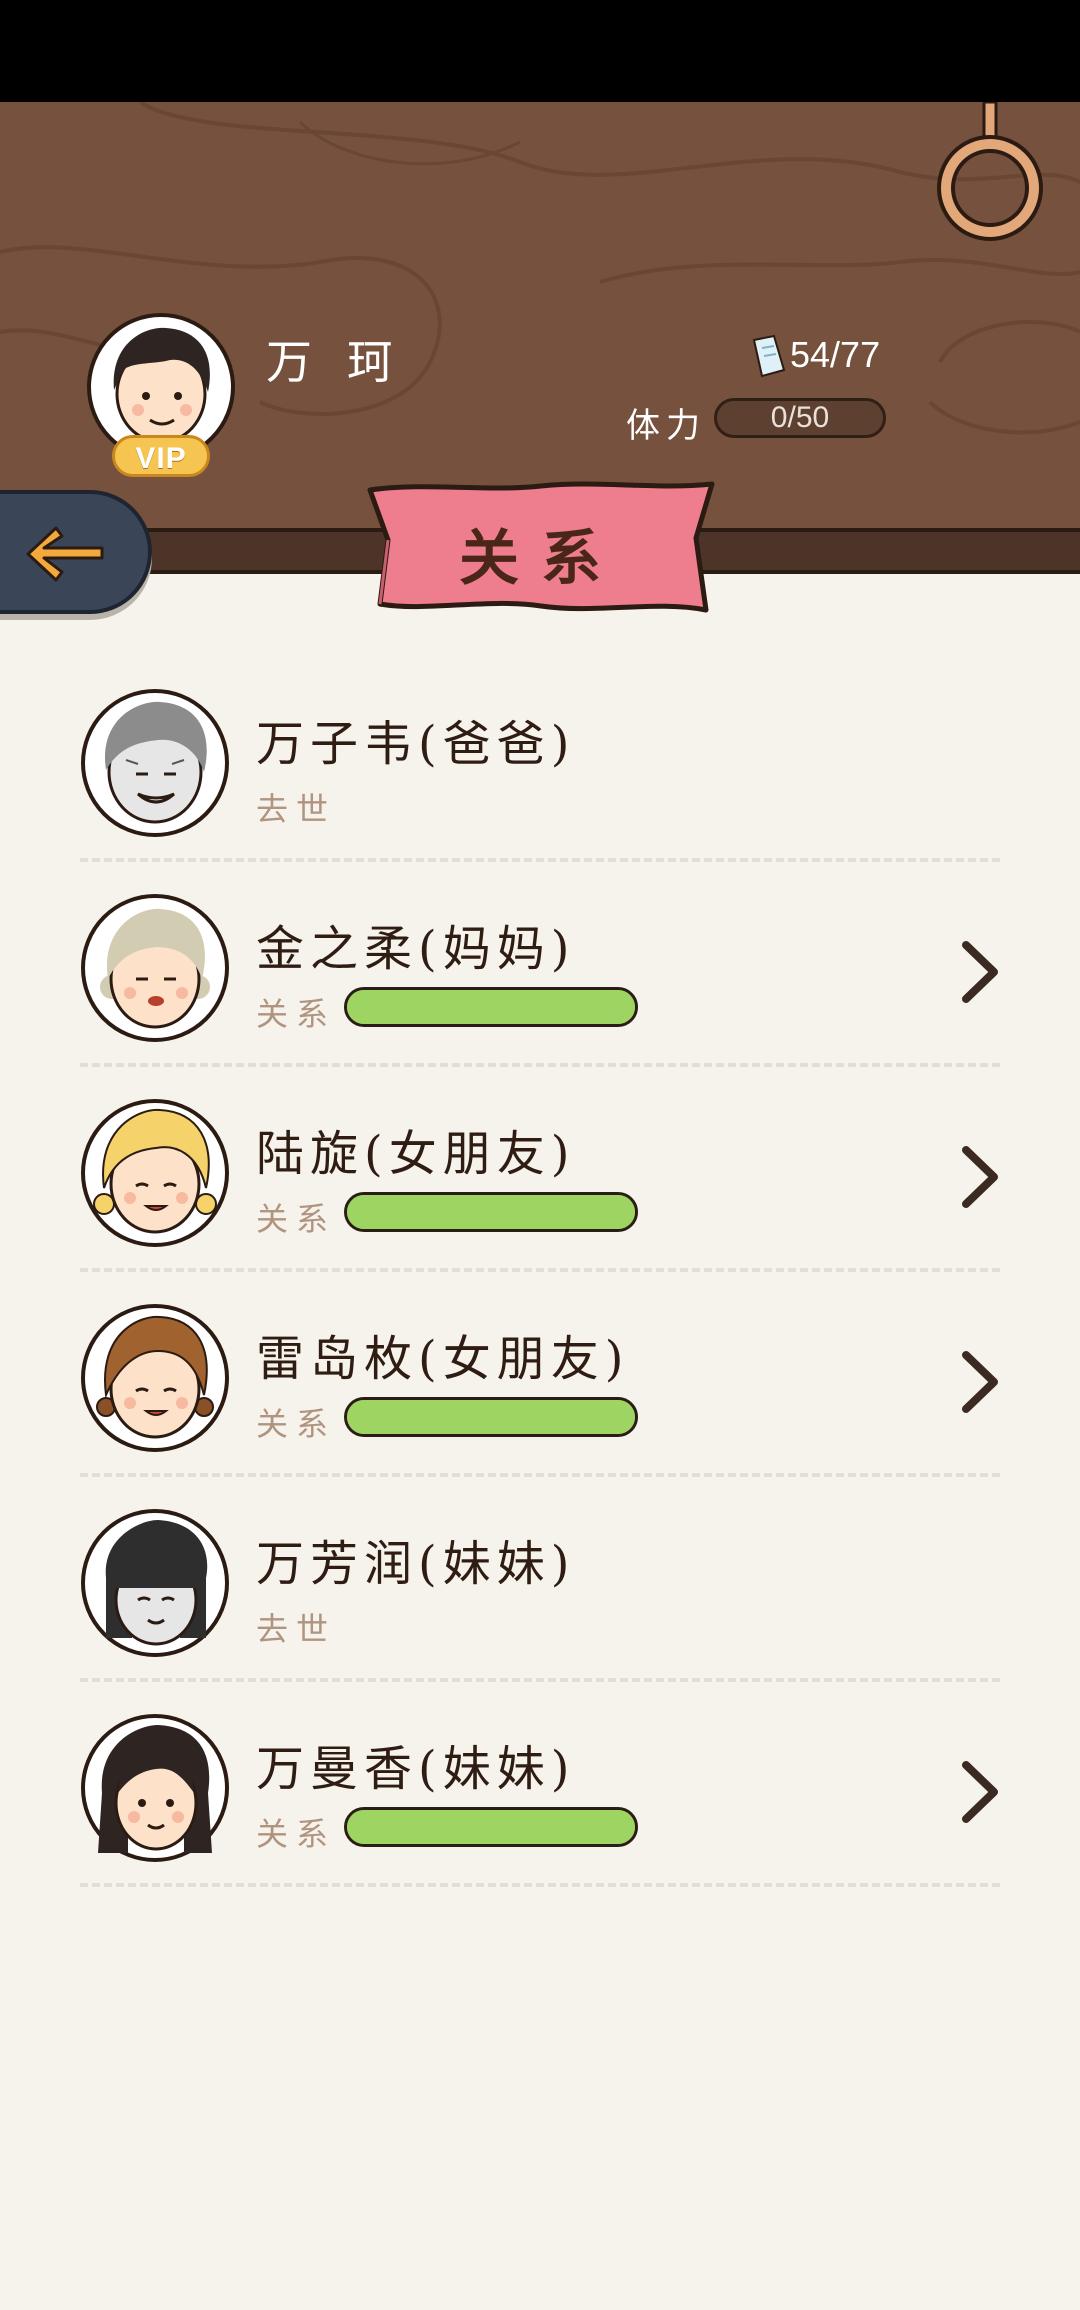  What do you see at coordinates (416, 744) in the screenshot?
I see `relative-name: 万子韦(爸爸)` at bounding box center [416, 744].